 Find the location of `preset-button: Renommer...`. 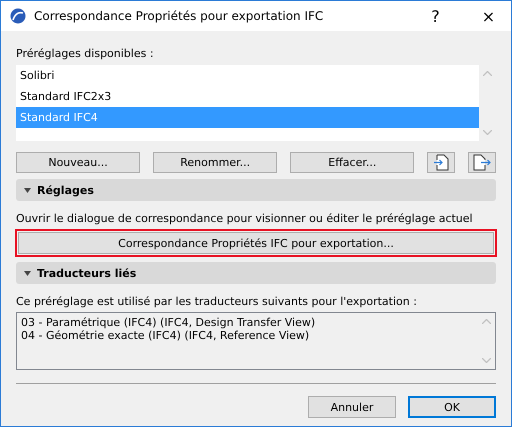

preset-button: Renommer... is located at coordinates (215, 162).